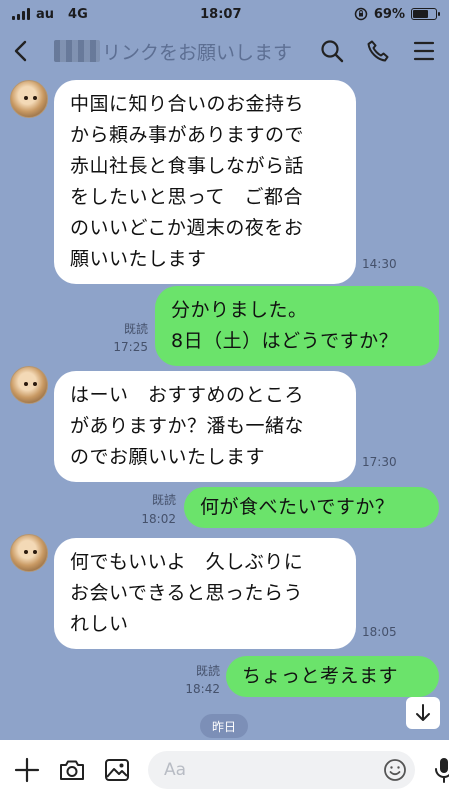 This screenshot has height=800, width=449. What do you see at coordinates (379, 264) in the screenshot?
I see `message-time: 14:30` at bounding box center [379, 264].